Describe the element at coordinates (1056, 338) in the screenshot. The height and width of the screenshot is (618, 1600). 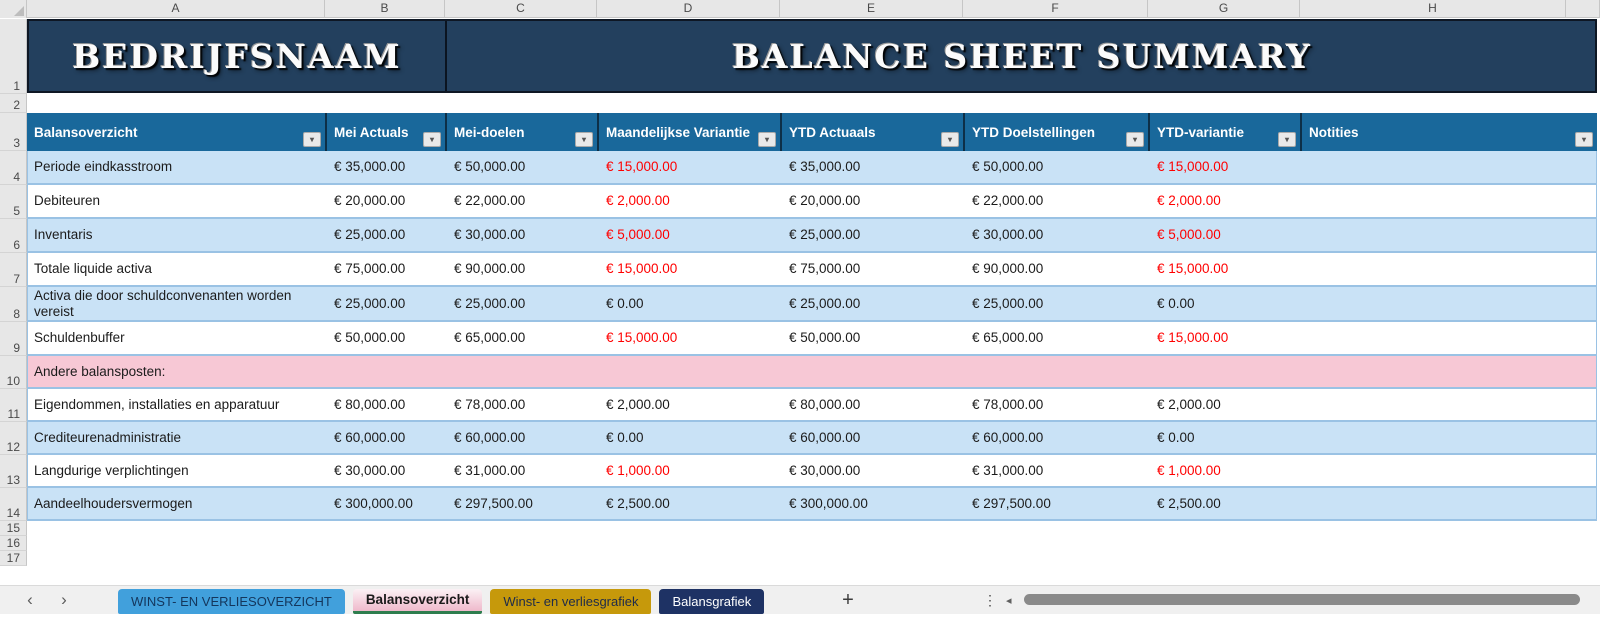
I see `value-cell-ytd-doelstellingen: € 65,000.00` at that location.